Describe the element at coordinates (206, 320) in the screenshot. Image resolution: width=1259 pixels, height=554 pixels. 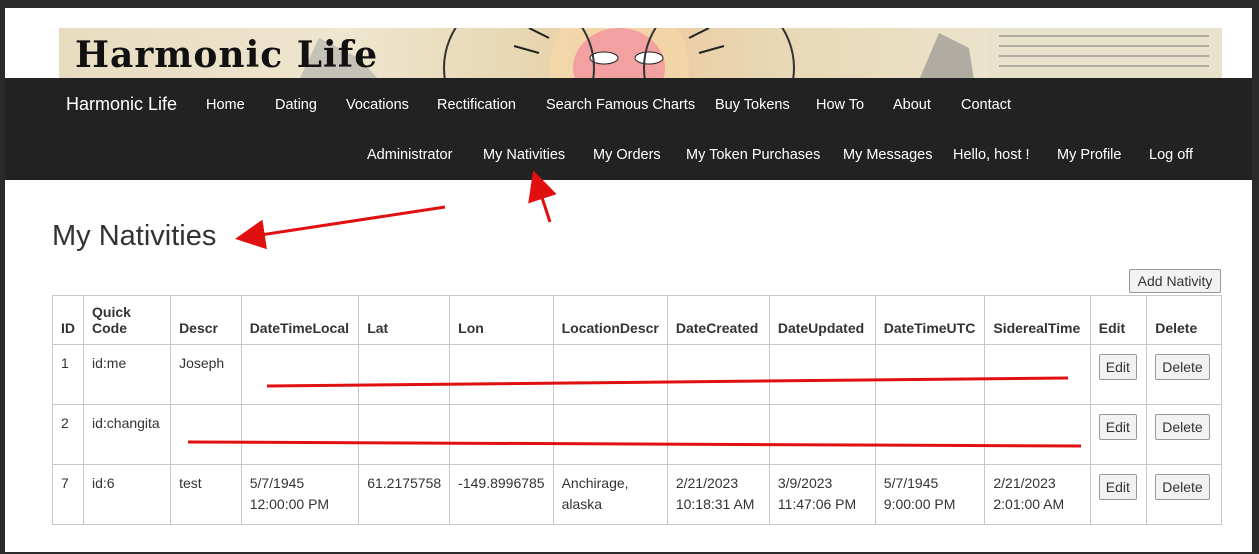
I see `header-descr: Descr` at that location.